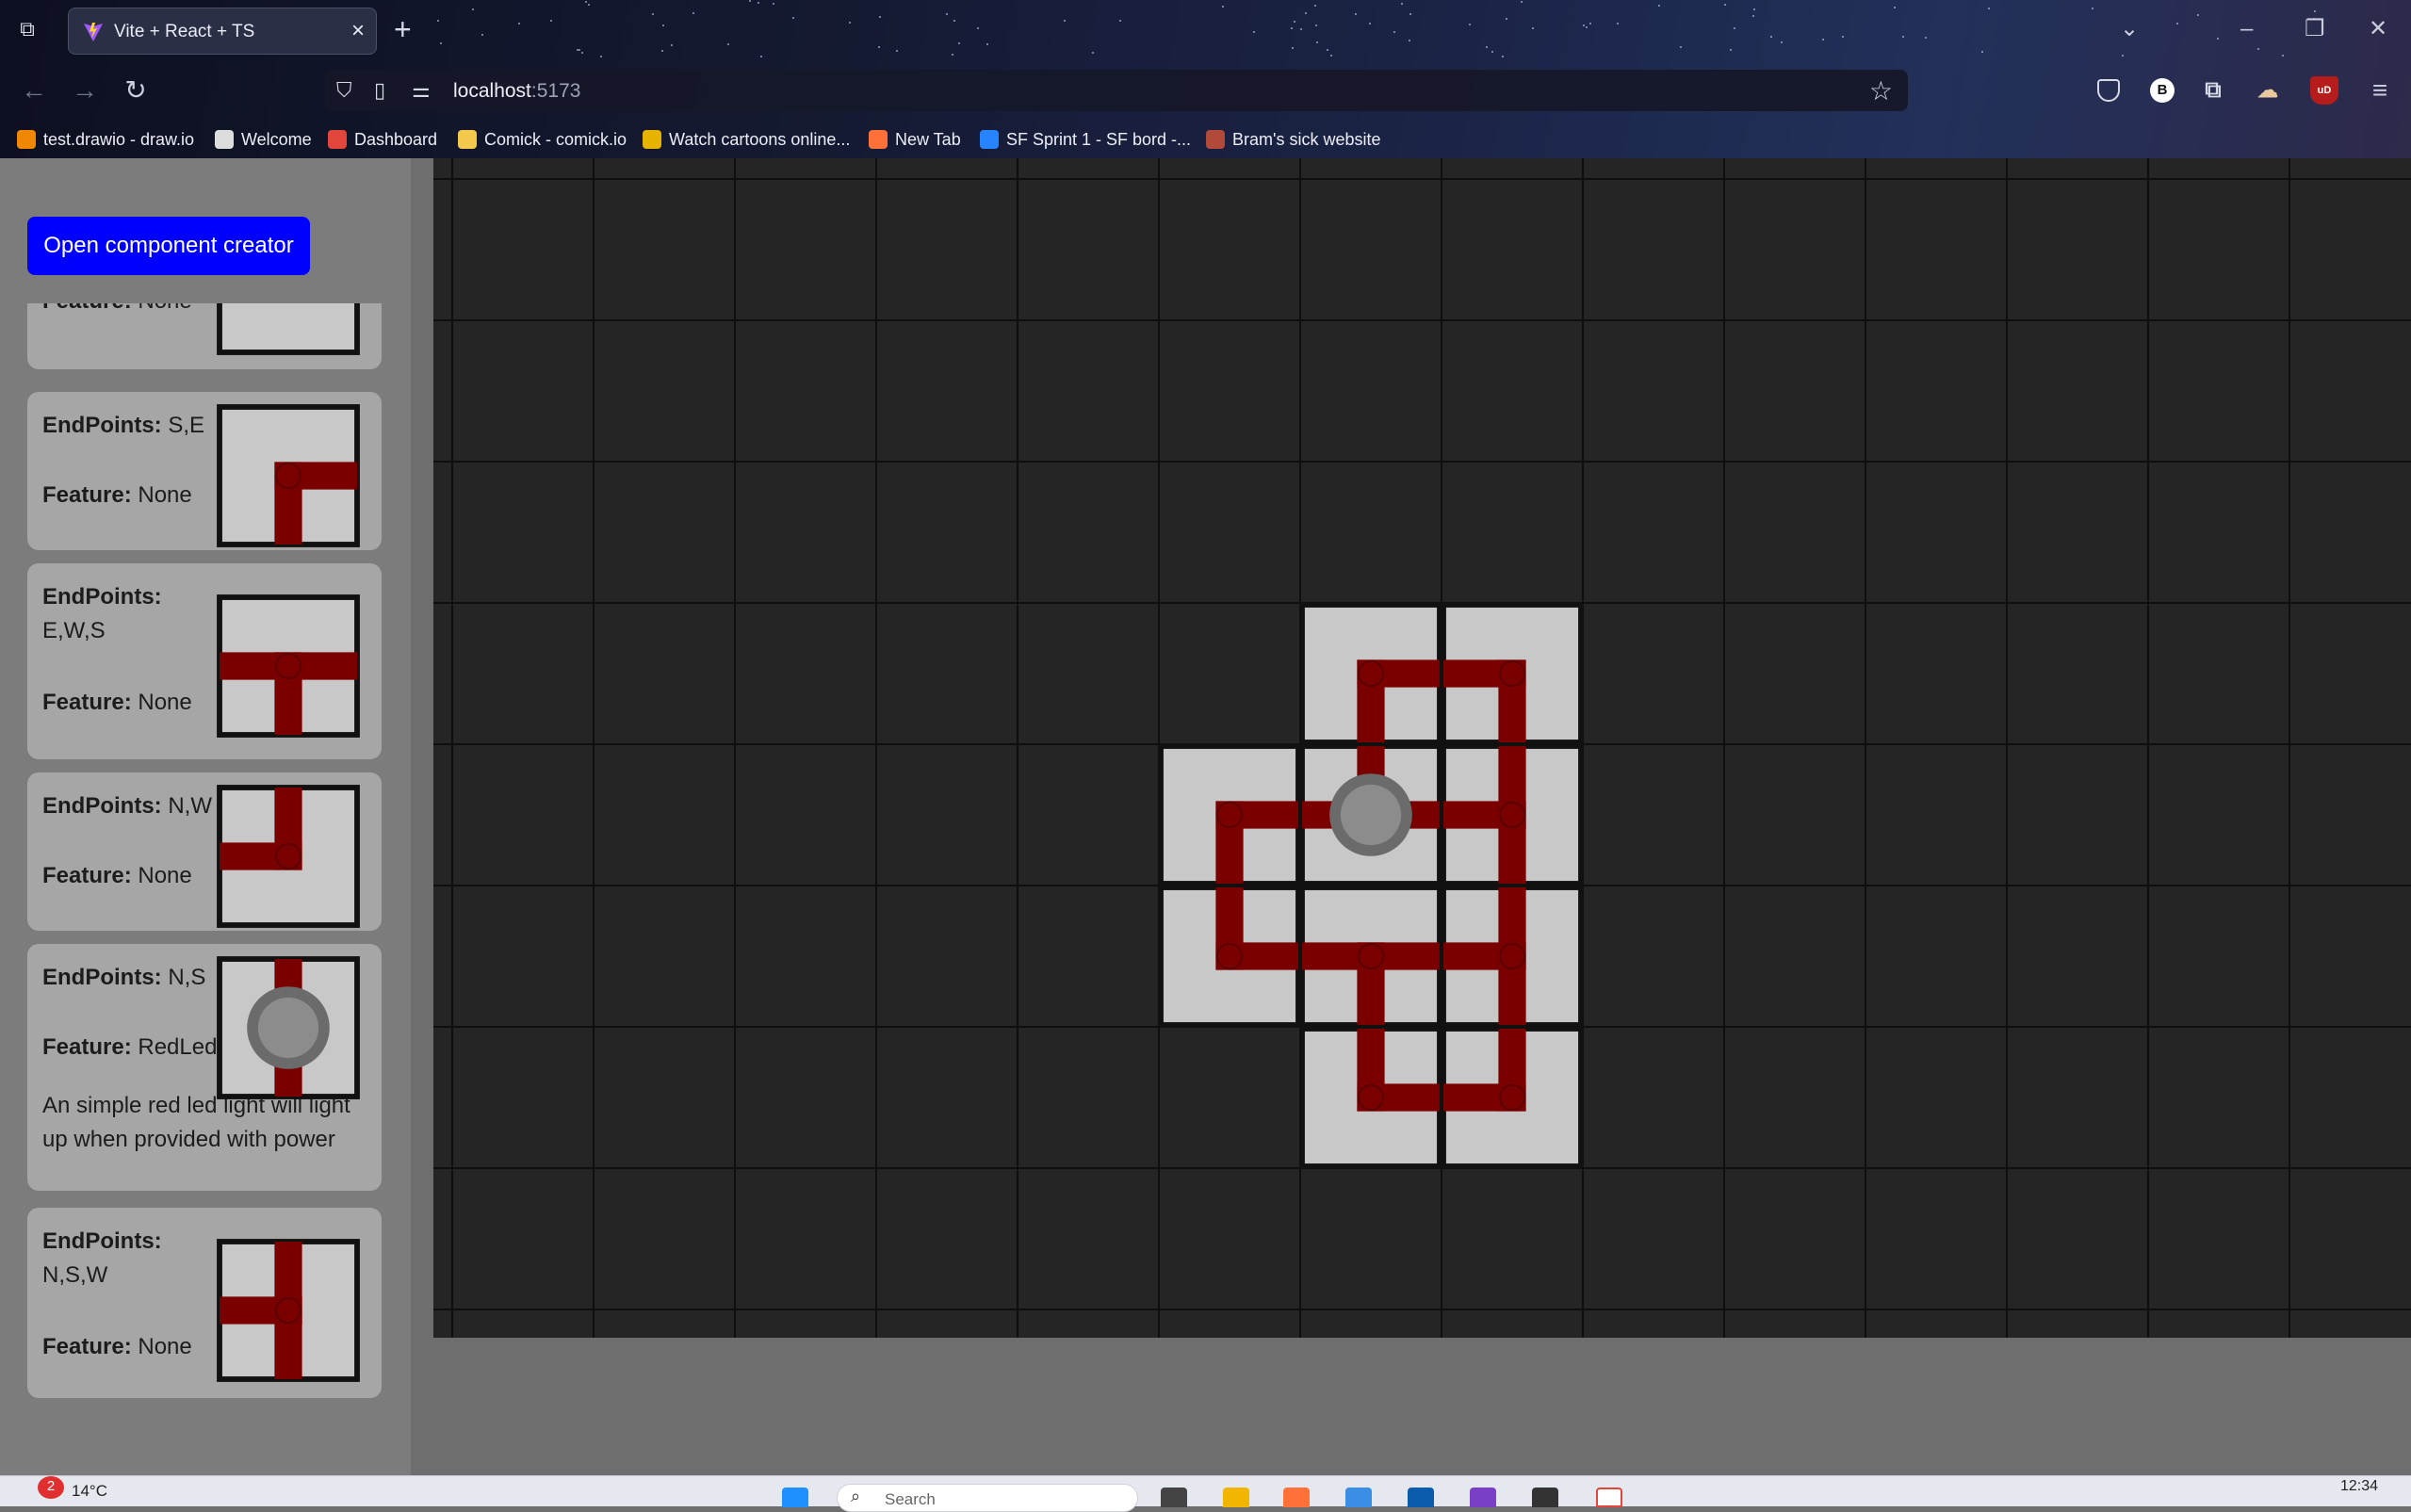  Describe the element at coordinates (2380, 90) in the screenshot. I see `hamburger-icon: ≡` at that location.